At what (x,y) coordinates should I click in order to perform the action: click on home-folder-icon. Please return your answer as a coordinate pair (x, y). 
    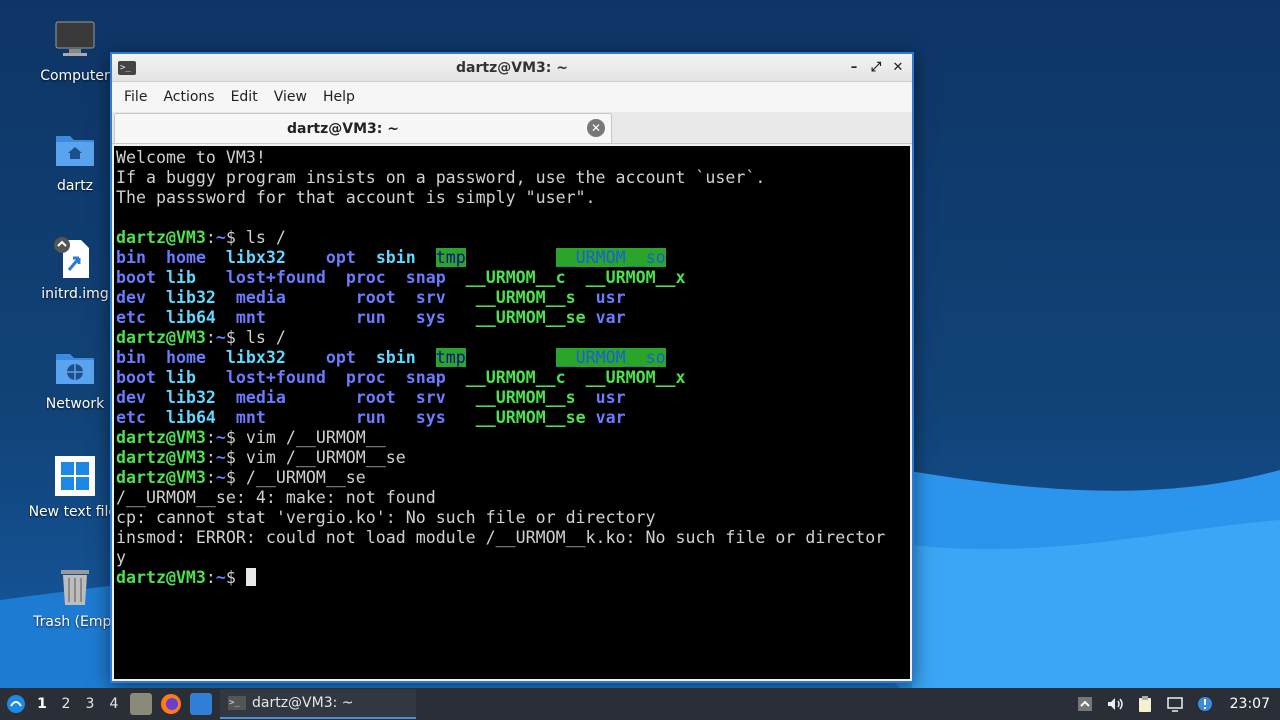
    Looking at the image, I should click on (75, 150).